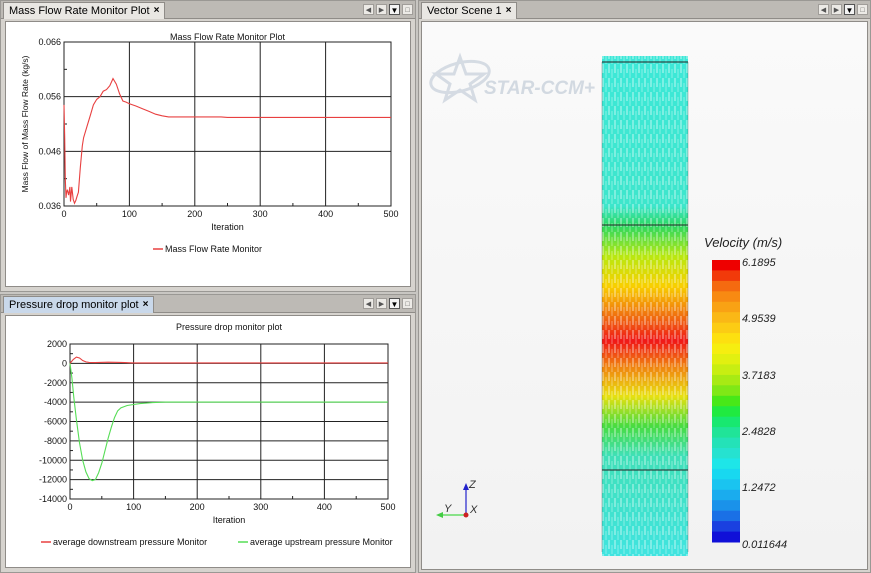 The width and height of the screenshot is (871, 573). Describe the element at coordinates (49, 97) in the screenshot. I see `y-tick-label: 0.056` at that location.